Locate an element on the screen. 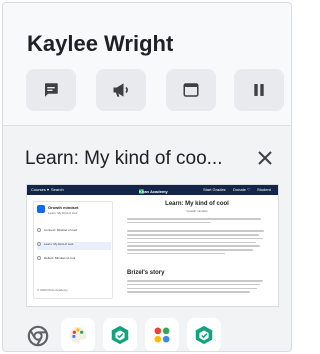 The width and height of the screenshot is (320, 354). close-button is located at coordinates (265, 158).